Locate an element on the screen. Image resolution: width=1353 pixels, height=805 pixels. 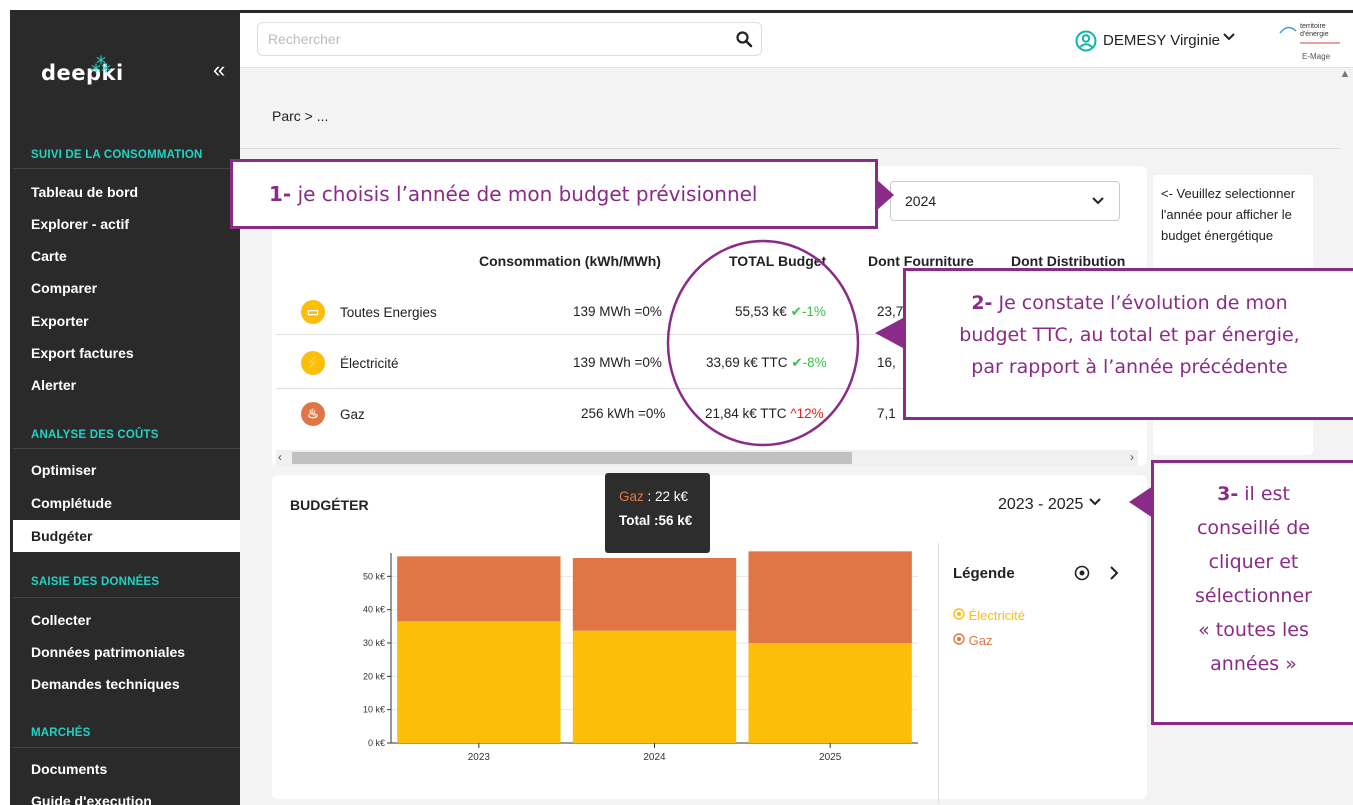
header-consommation: Consommation (kWh/MWh) is located at coordinates (570, 261).